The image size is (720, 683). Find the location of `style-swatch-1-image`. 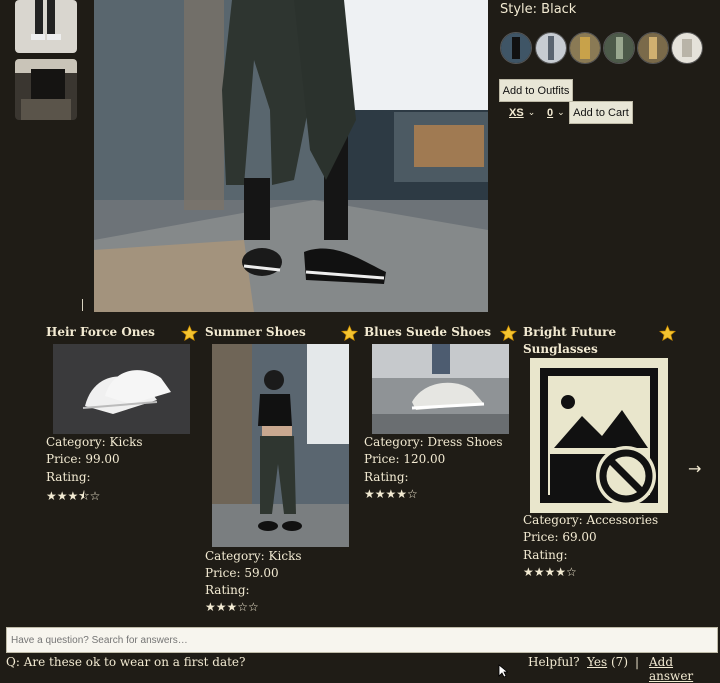

style-swatch-1-image is located at coordinates (516, 48).